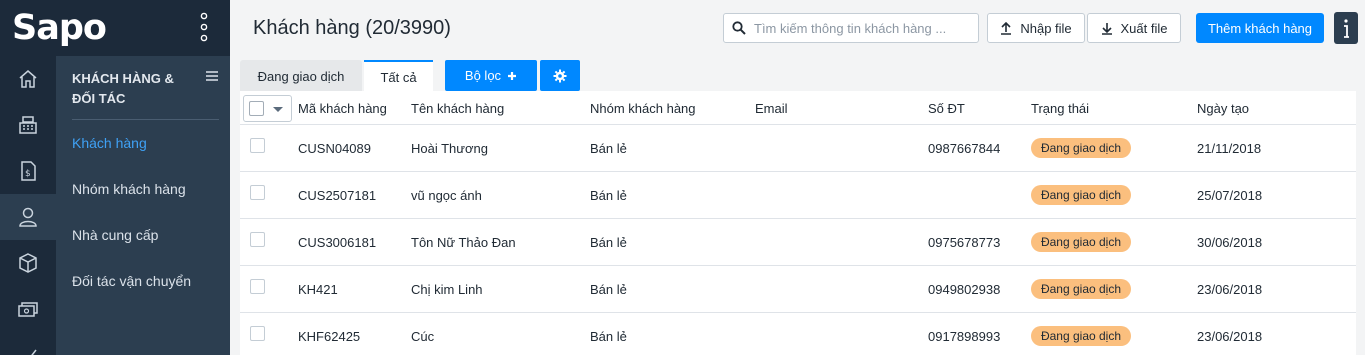  What do you see at coordinates (115, 235) in the screenshot?
I see `sidebar-item-suppliers: Nhà cung cấp` at bounding box center [115, 235].